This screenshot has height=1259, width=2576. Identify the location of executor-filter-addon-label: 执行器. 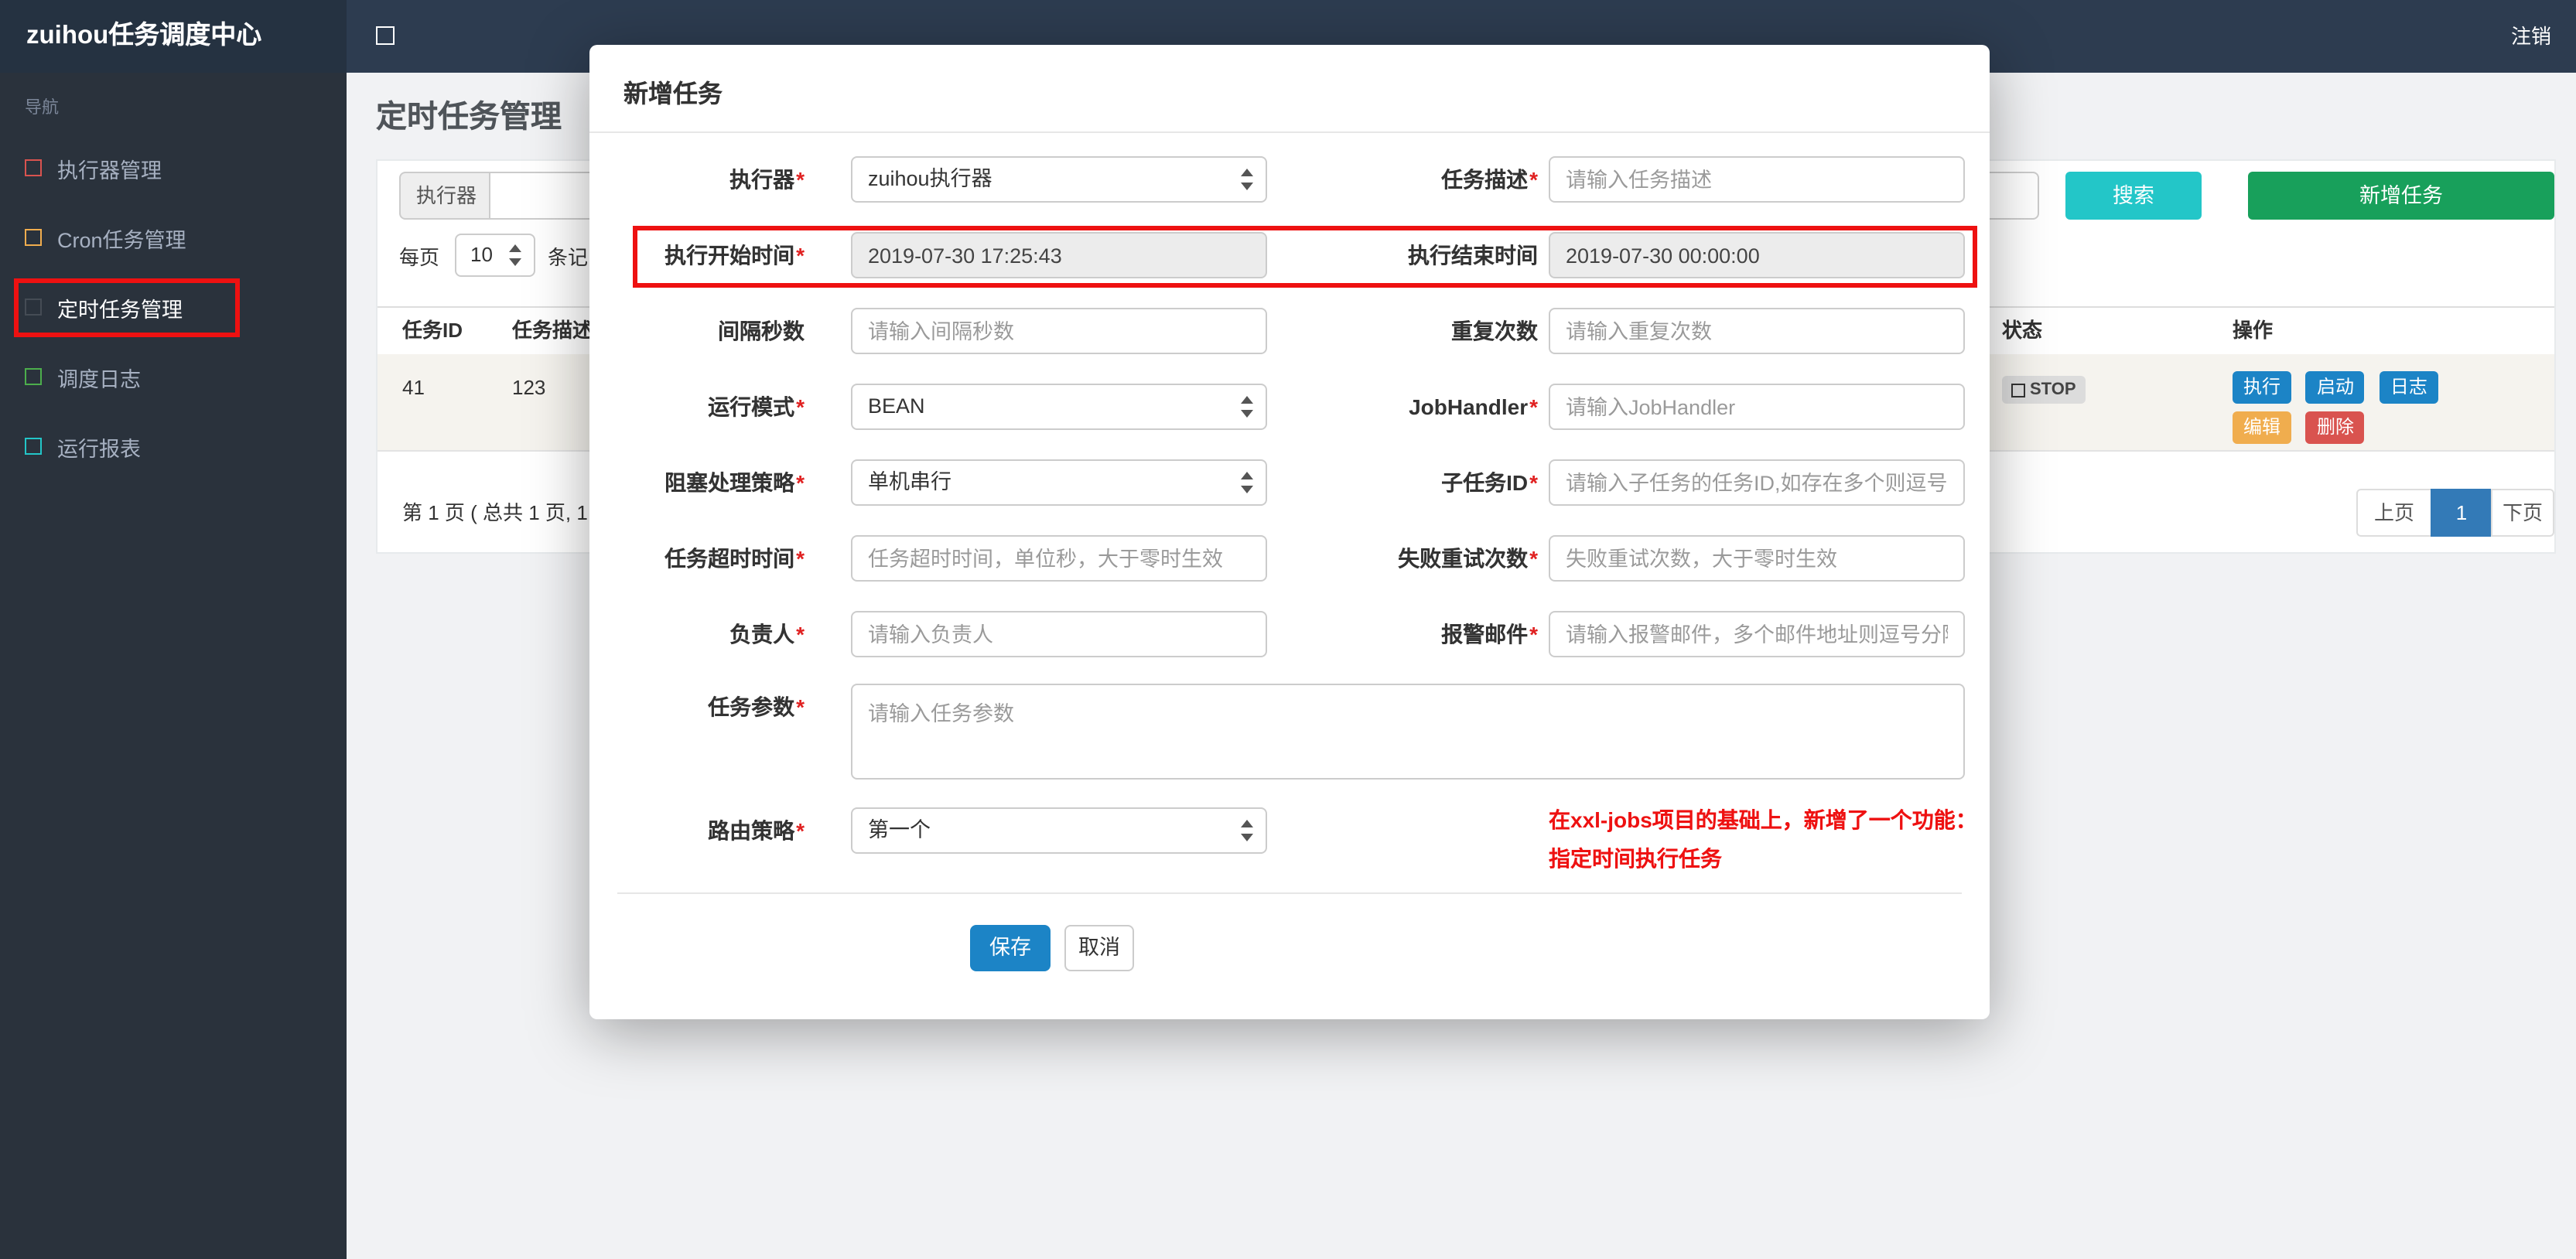
(446, 196).